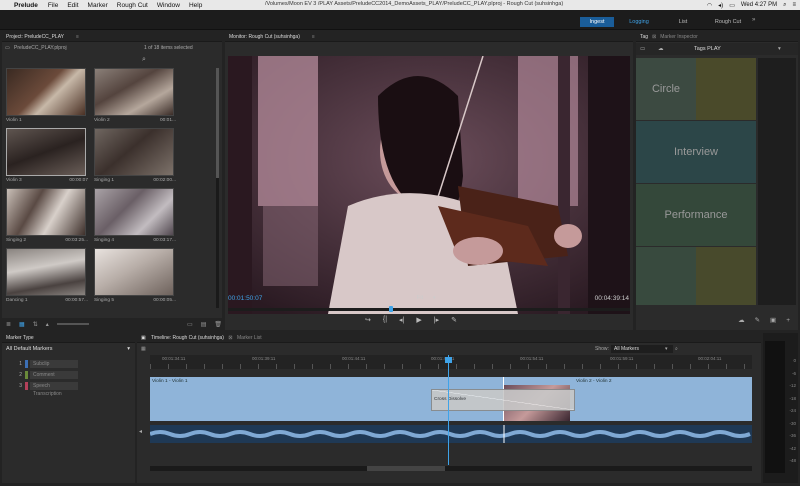 This screenshot has width=800, height=486. Describe the element at coordinates (195, 5) in the screenshot. I see `menu-help: Help` at that location.